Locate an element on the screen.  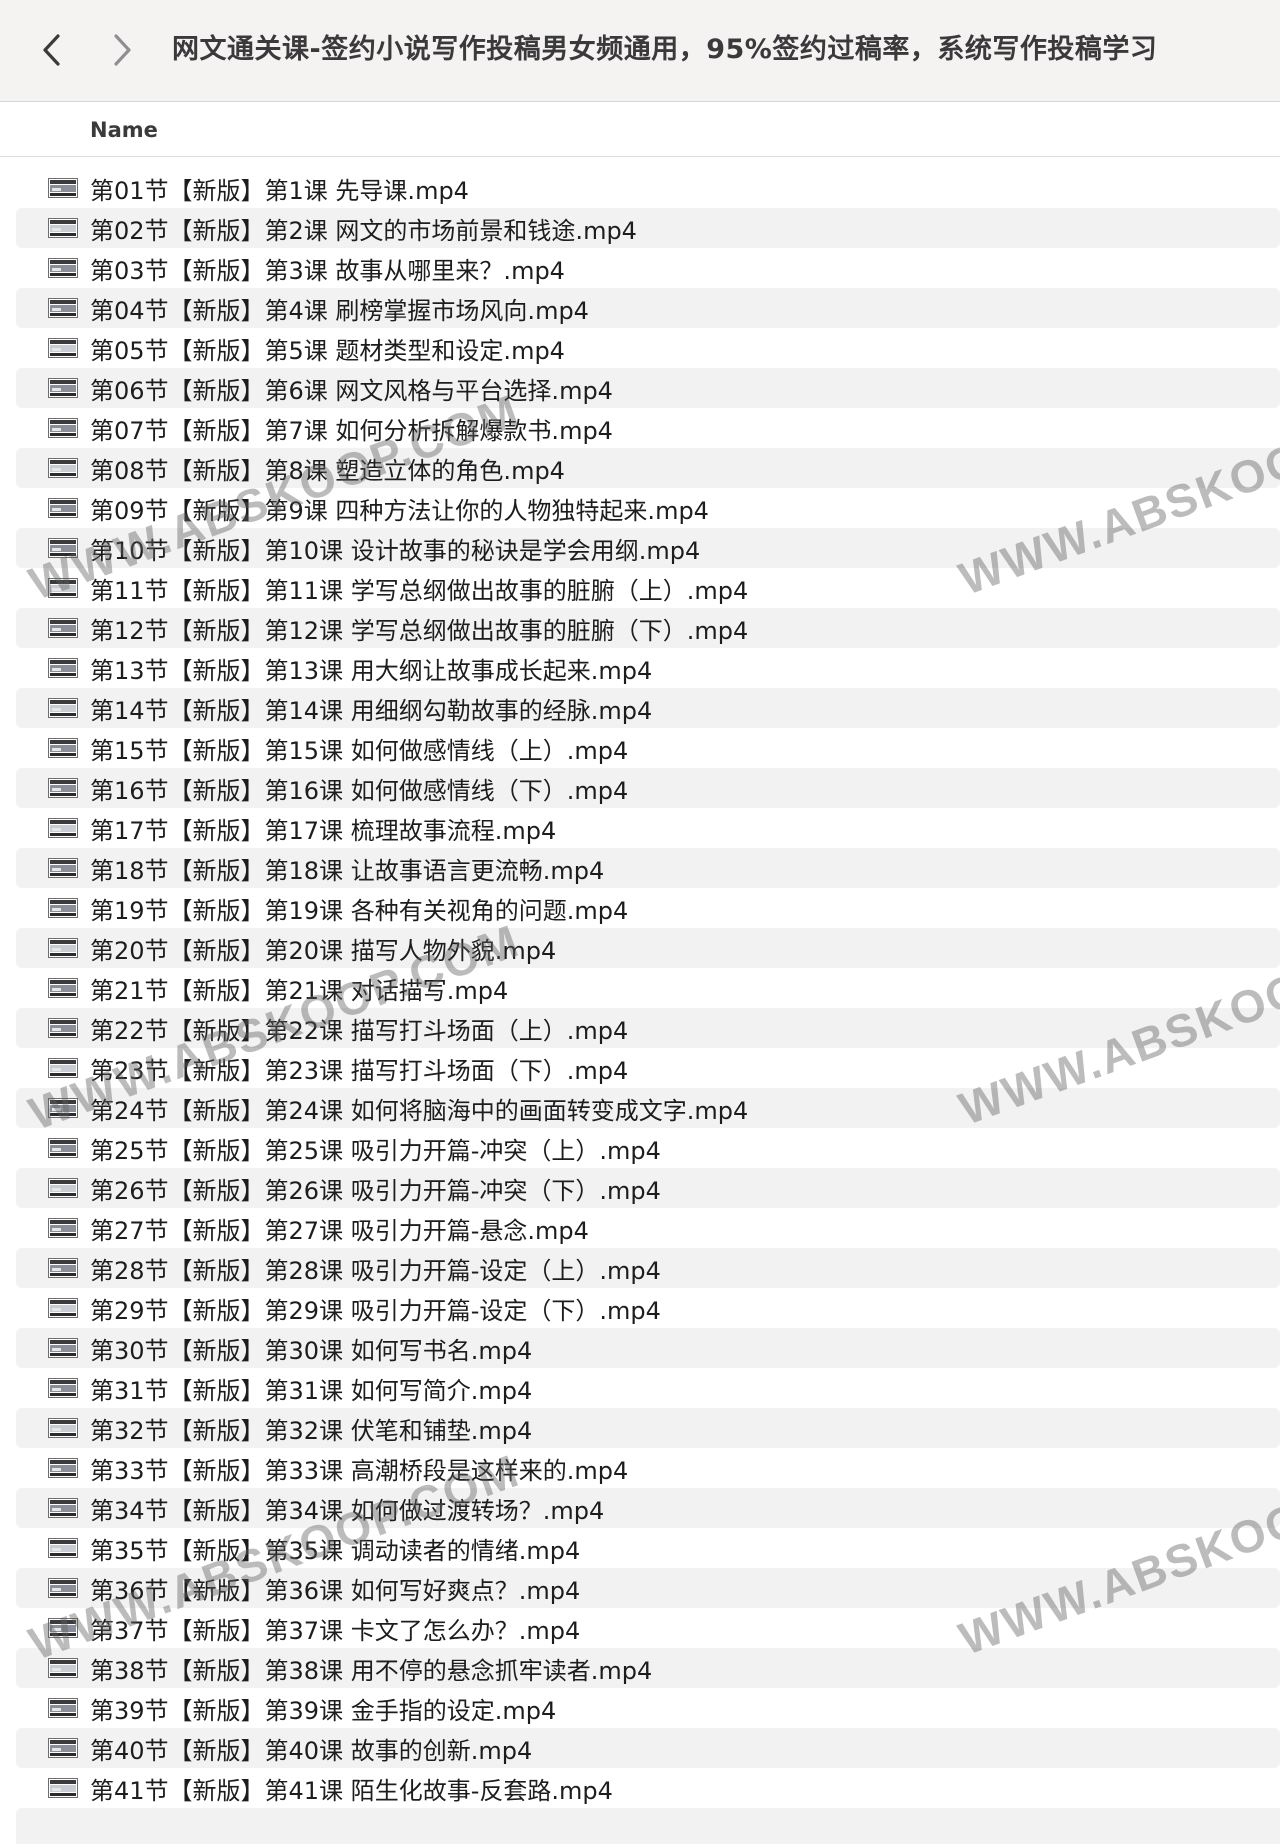
list-item: 第13节【新版】第13课 用大纲让故事成长起来.mp4 is located at coordinates (648, 668).